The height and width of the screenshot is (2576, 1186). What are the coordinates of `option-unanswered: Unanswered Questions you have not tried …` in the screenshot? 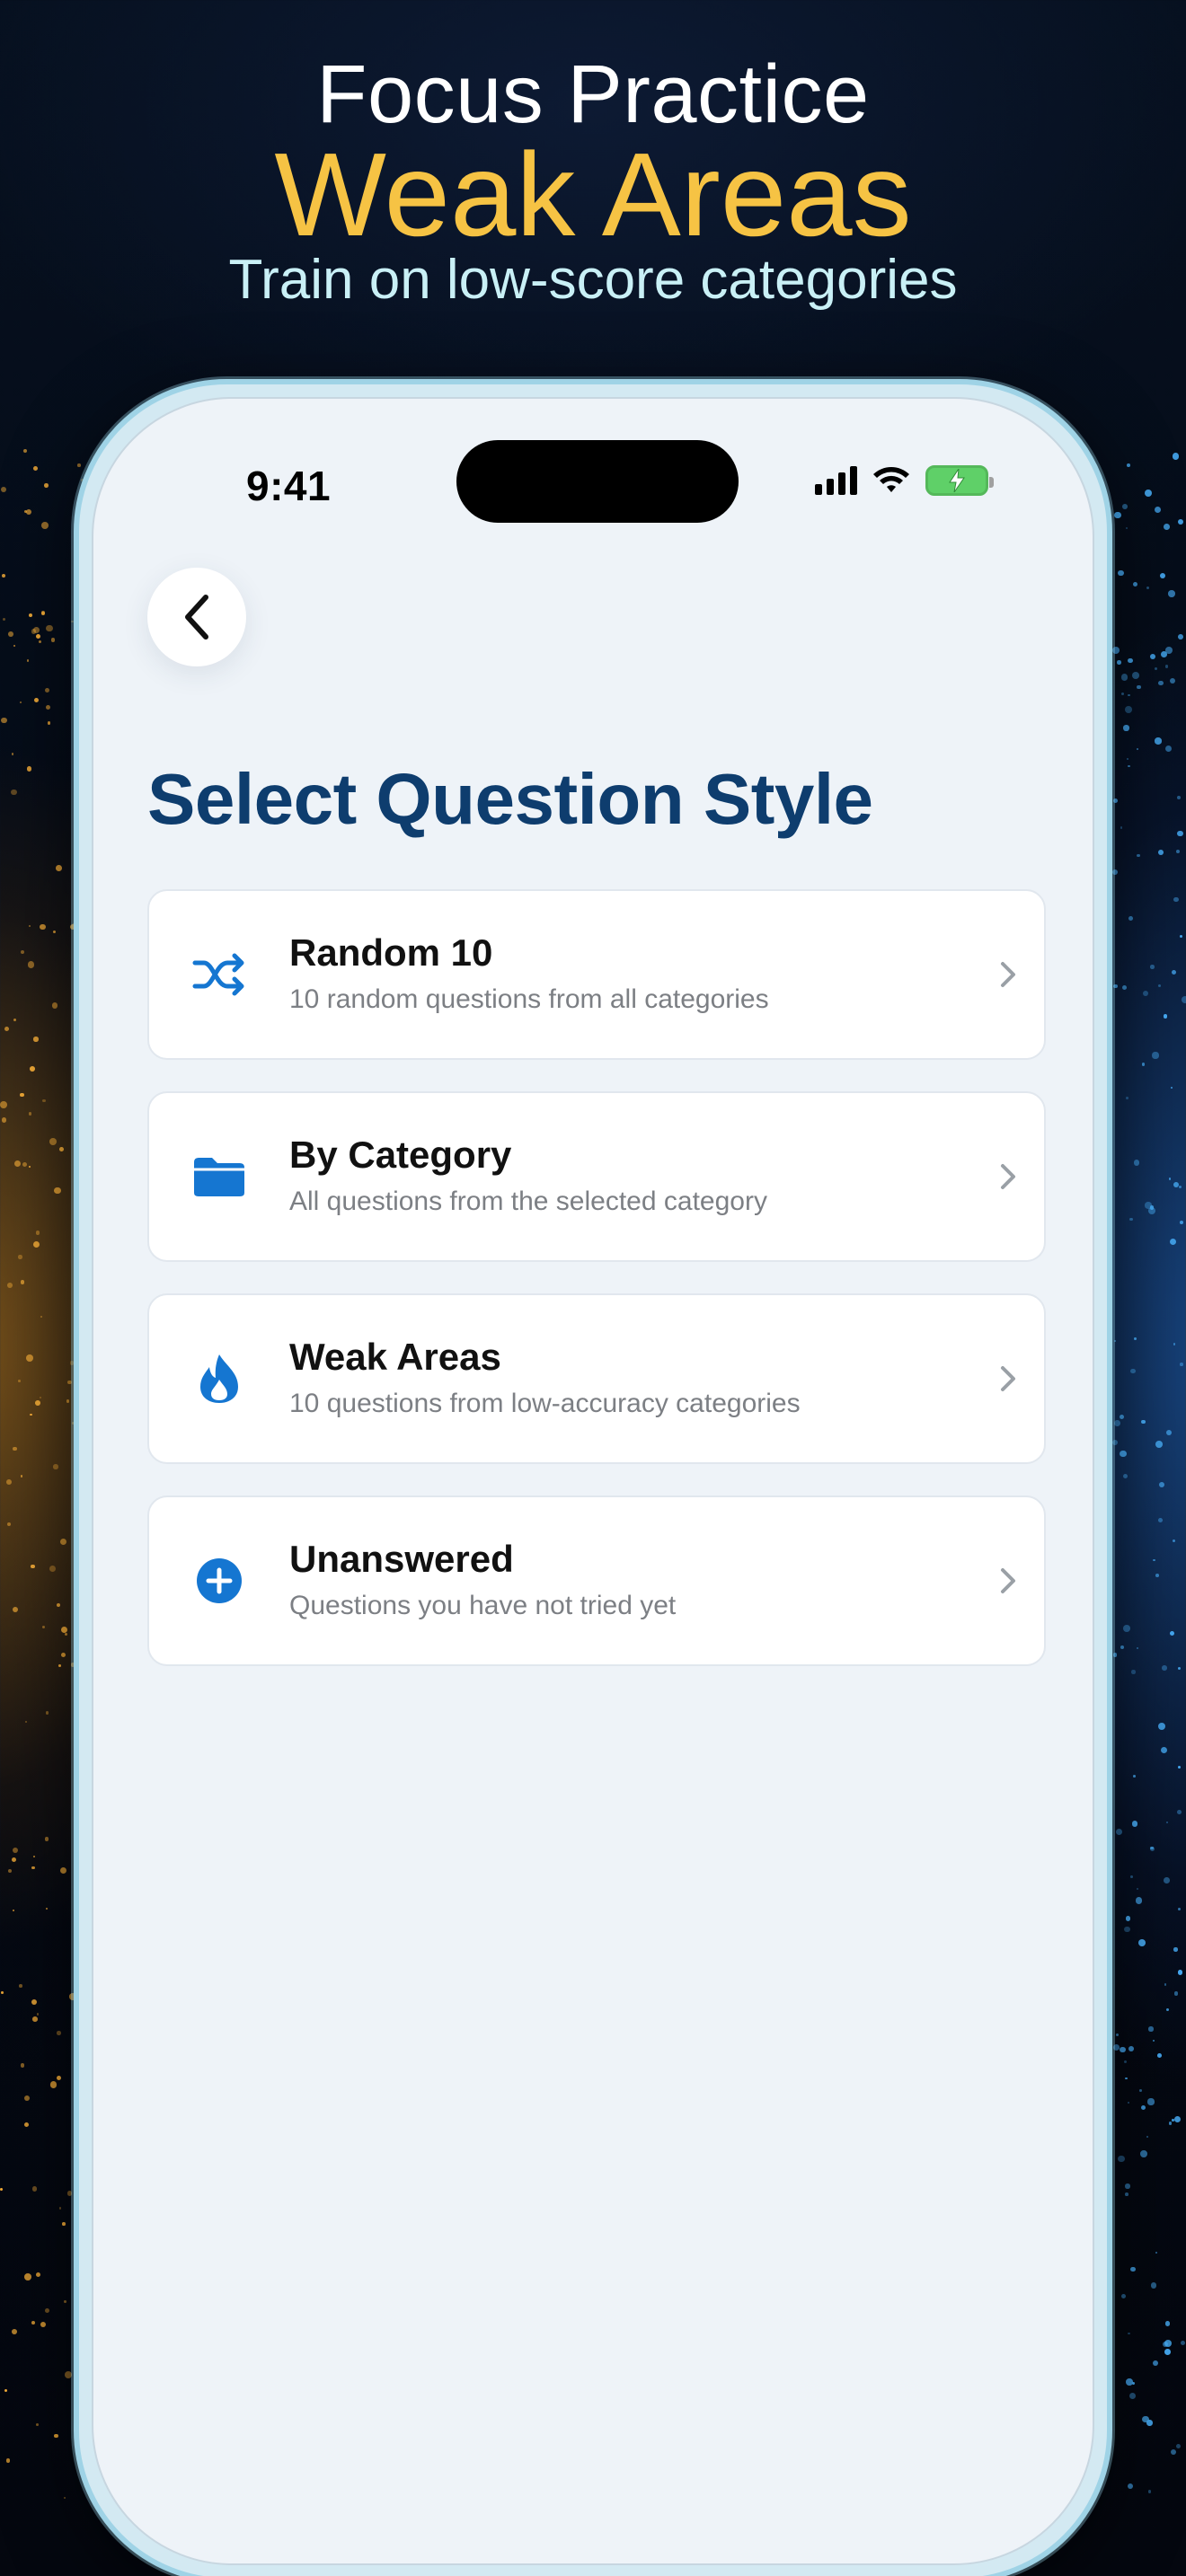 It's located at (596, 1580).